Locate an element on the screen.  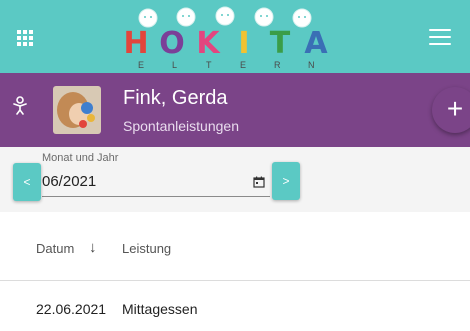
logo-letters: H O K I T A is located at coordinates (226, 44).